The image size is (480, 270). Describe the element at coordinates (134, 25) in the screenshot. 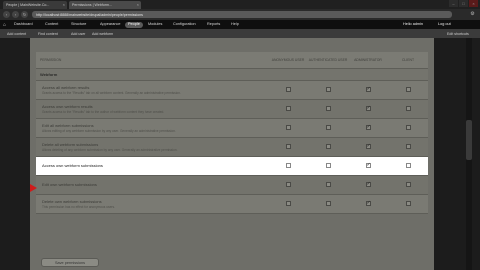

I see `toolbar-item-people: People` at that location.